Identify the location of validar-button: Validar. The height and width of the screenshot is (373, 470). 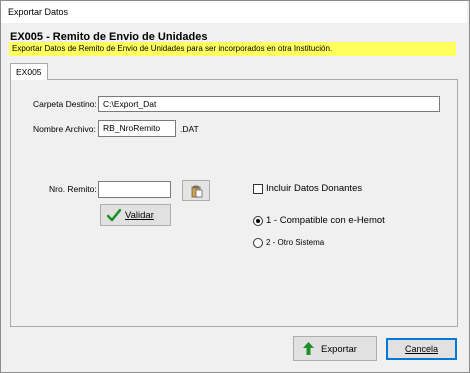
(135, 215).